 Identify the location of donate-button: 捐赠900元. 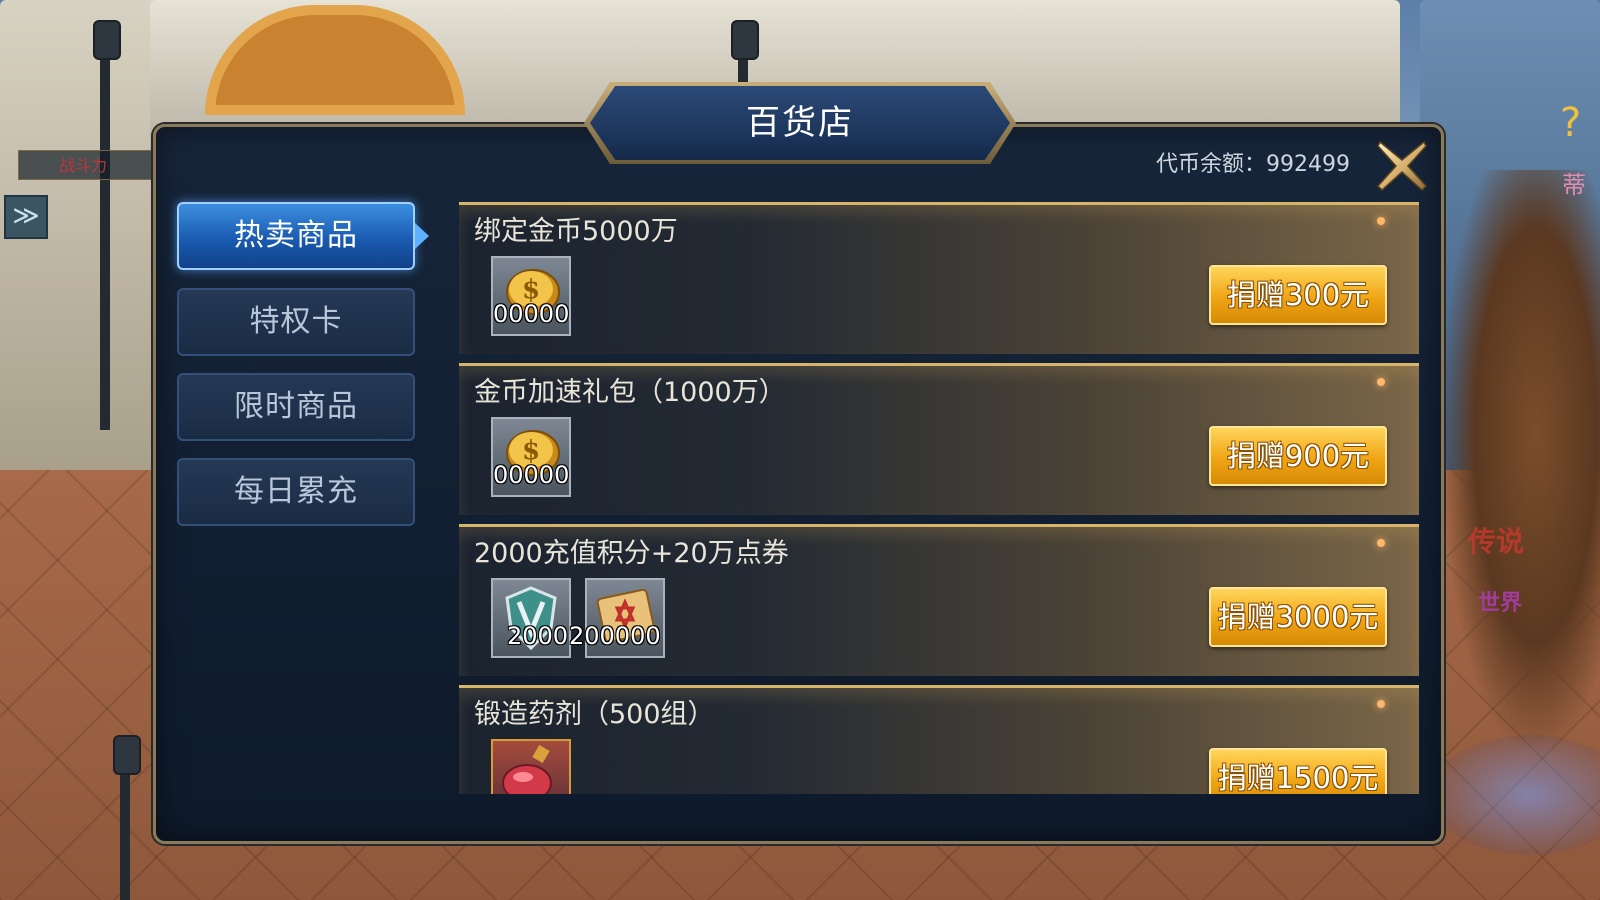
(1298, 456).